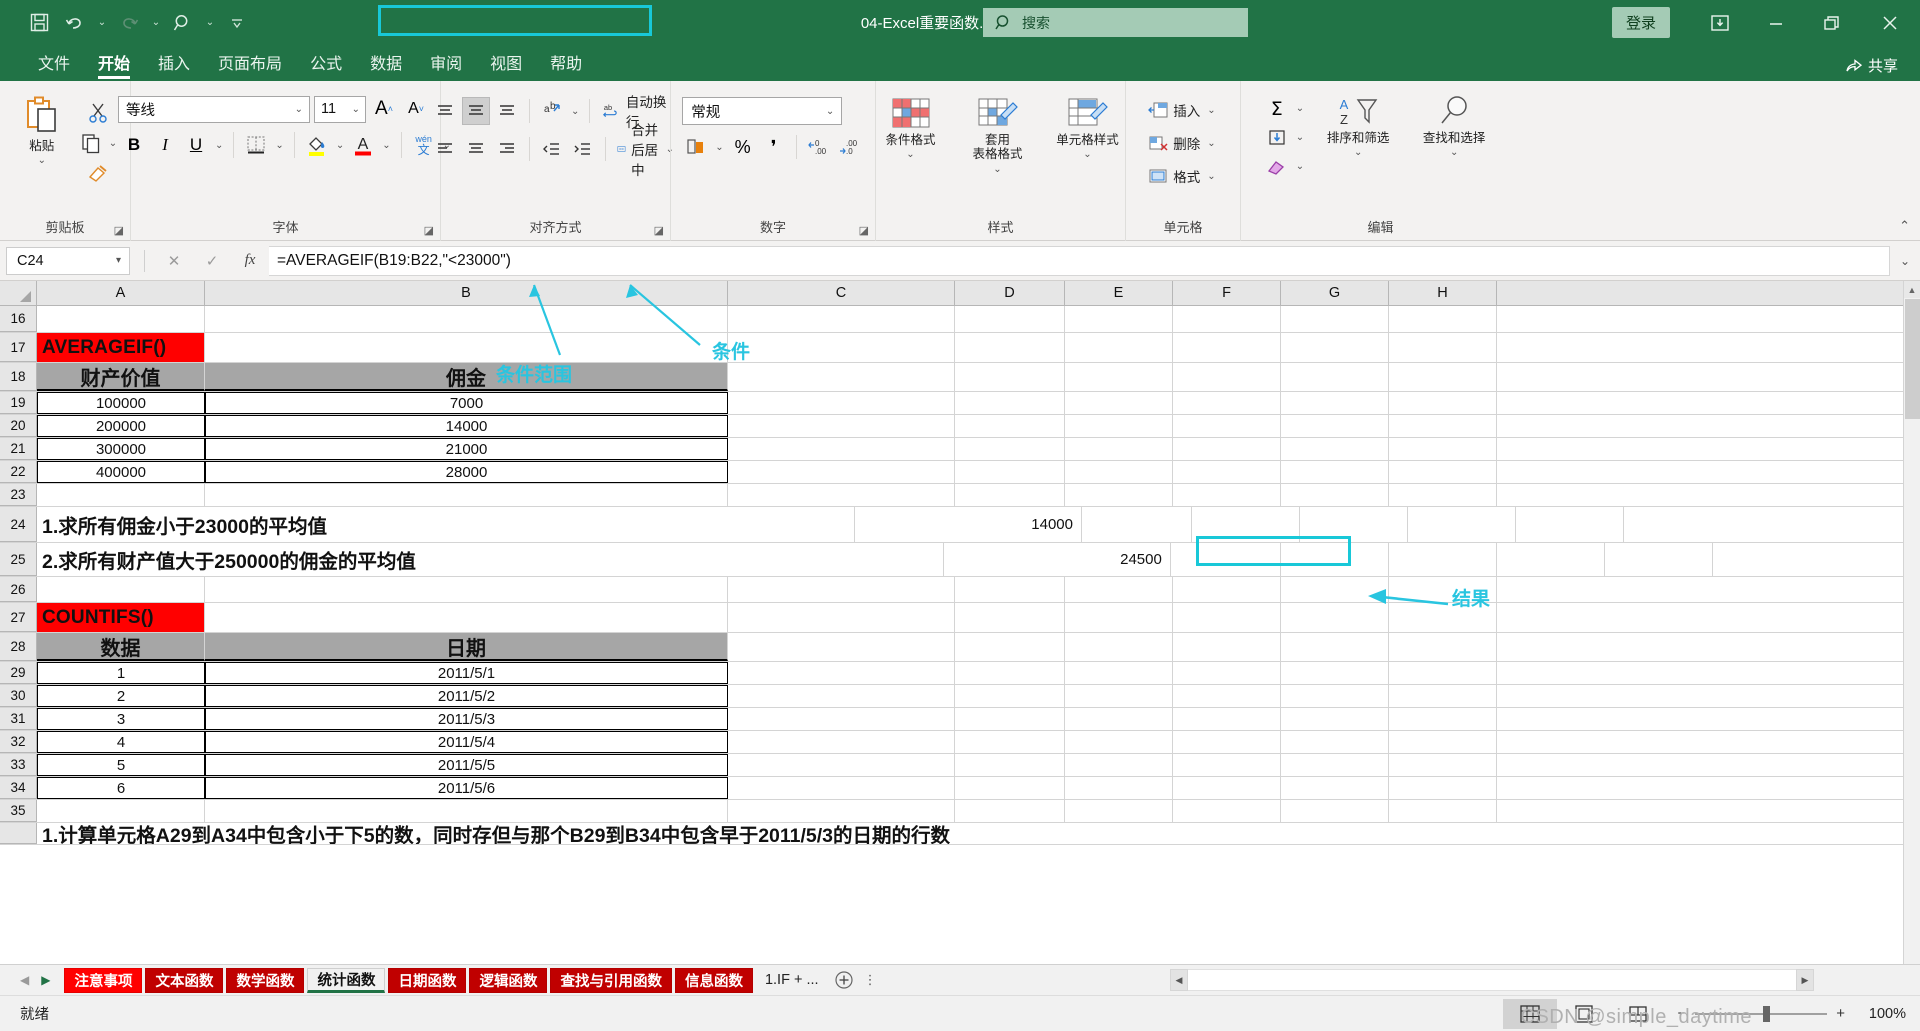 This screenshot has height=1031, width=1920. What do you see at coordinates (841, 347) in the screenshot?
I see `cell-c17` at bounding box center [841, 347].